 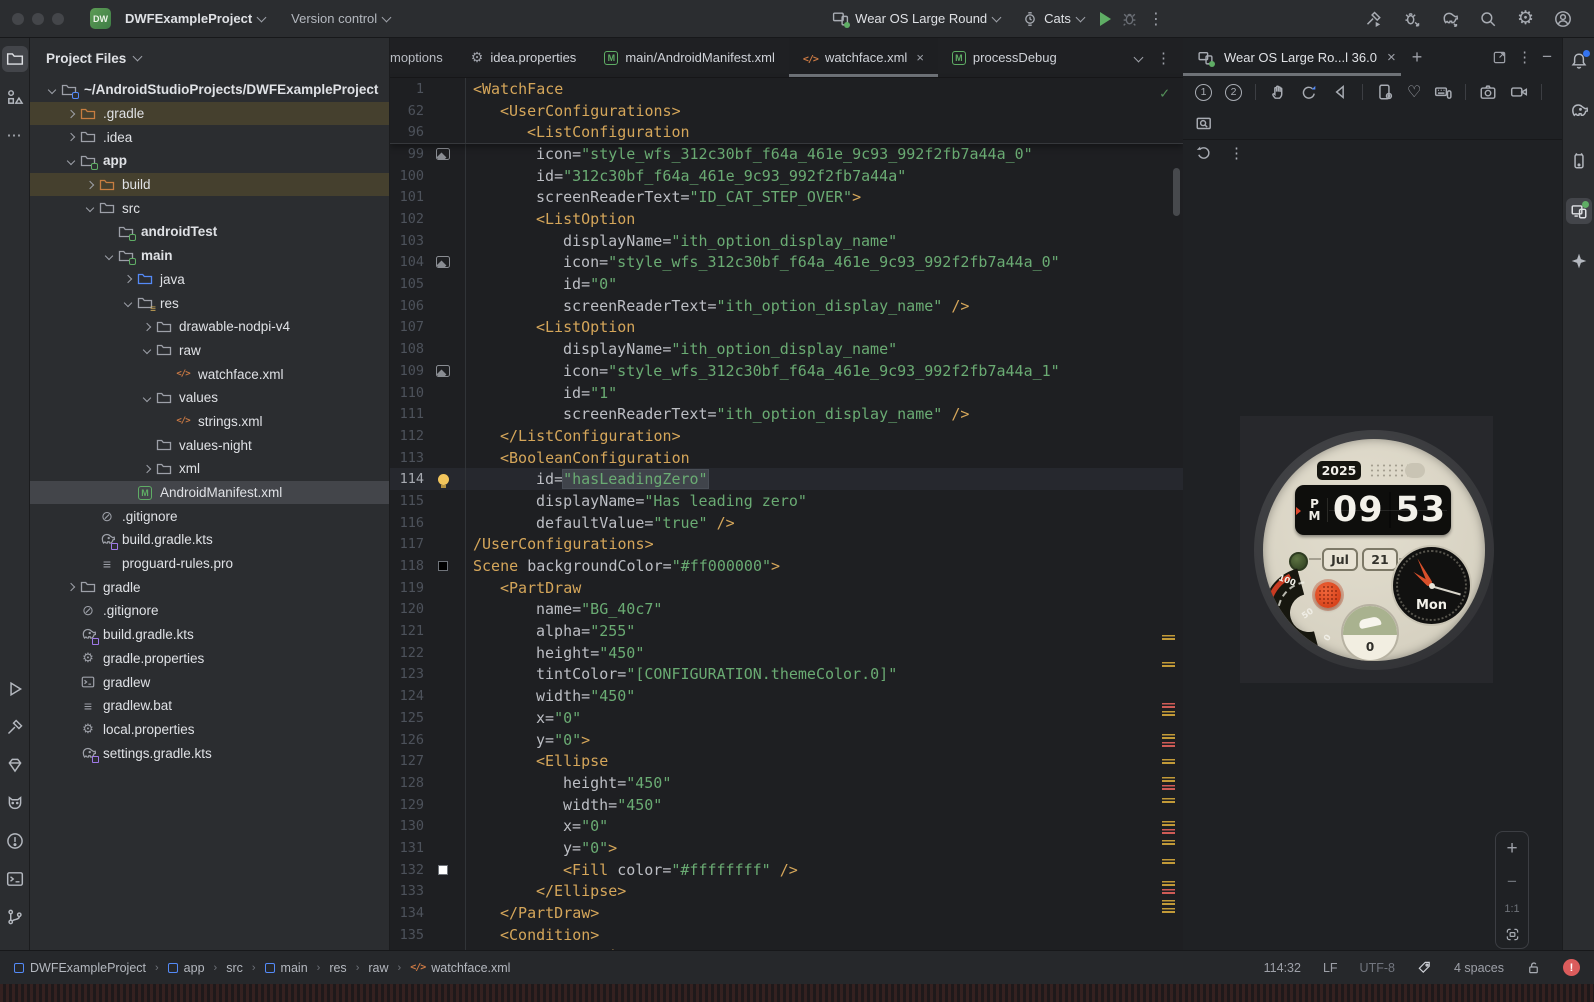 What do you see at coordinates (1105, 18) in the screenshot?
I see `run-button` at bounding box center [1105, 18].